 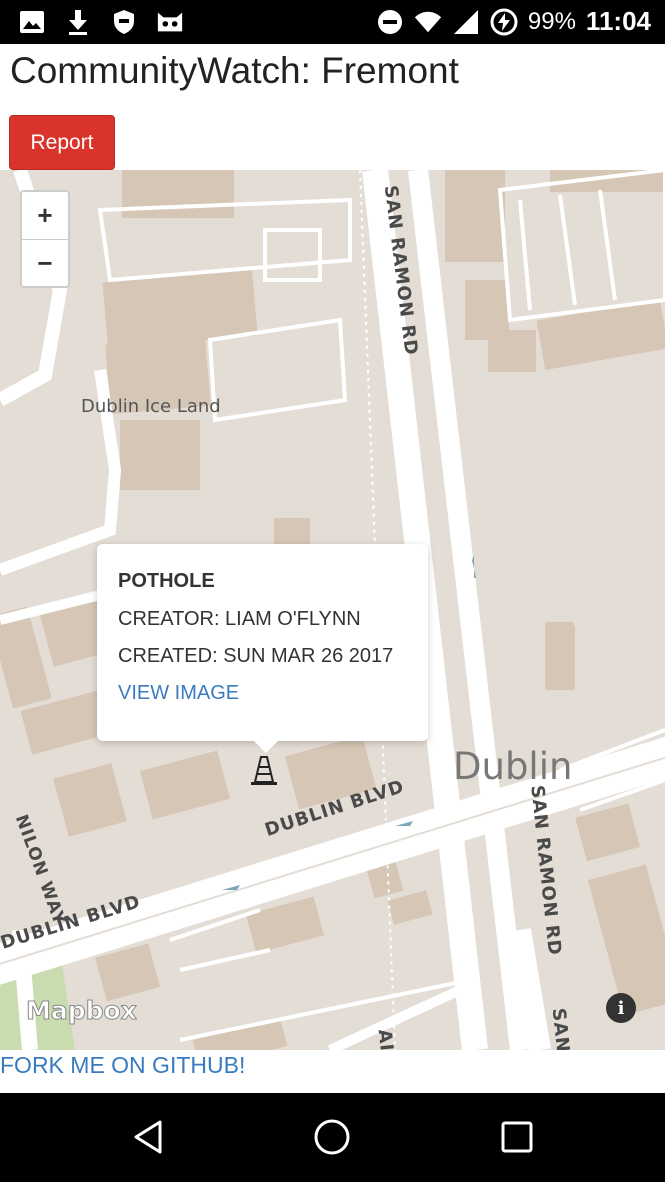 I want to click on back-icon, so click(x=148, y=1137).